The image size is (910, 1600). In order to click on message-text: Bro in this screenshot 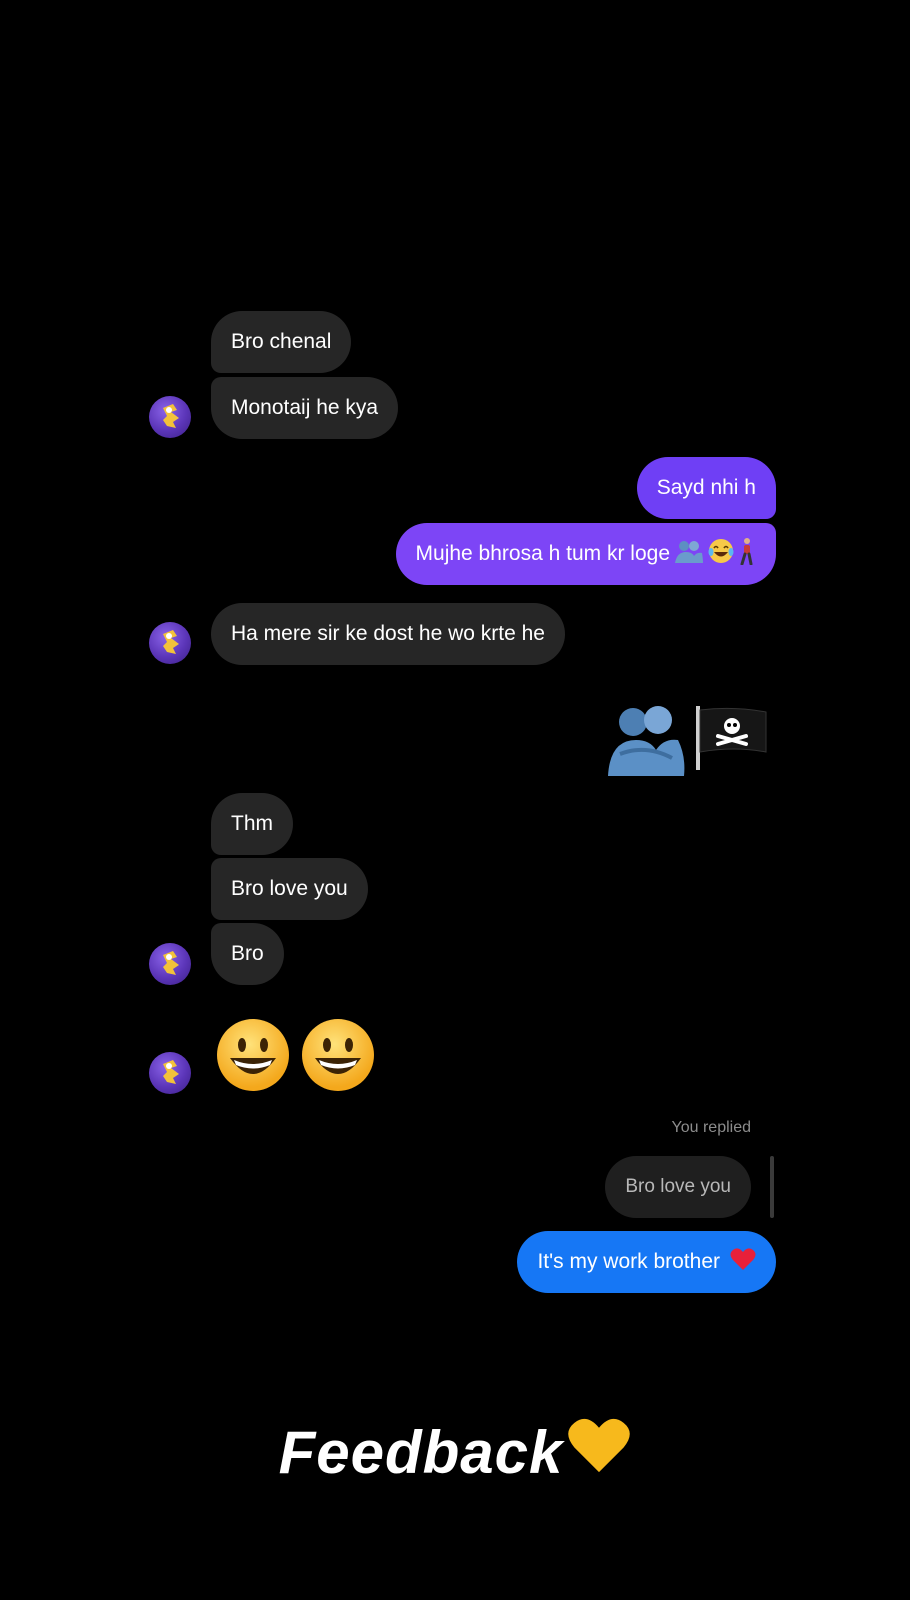, I will do `click(247, 954)`.